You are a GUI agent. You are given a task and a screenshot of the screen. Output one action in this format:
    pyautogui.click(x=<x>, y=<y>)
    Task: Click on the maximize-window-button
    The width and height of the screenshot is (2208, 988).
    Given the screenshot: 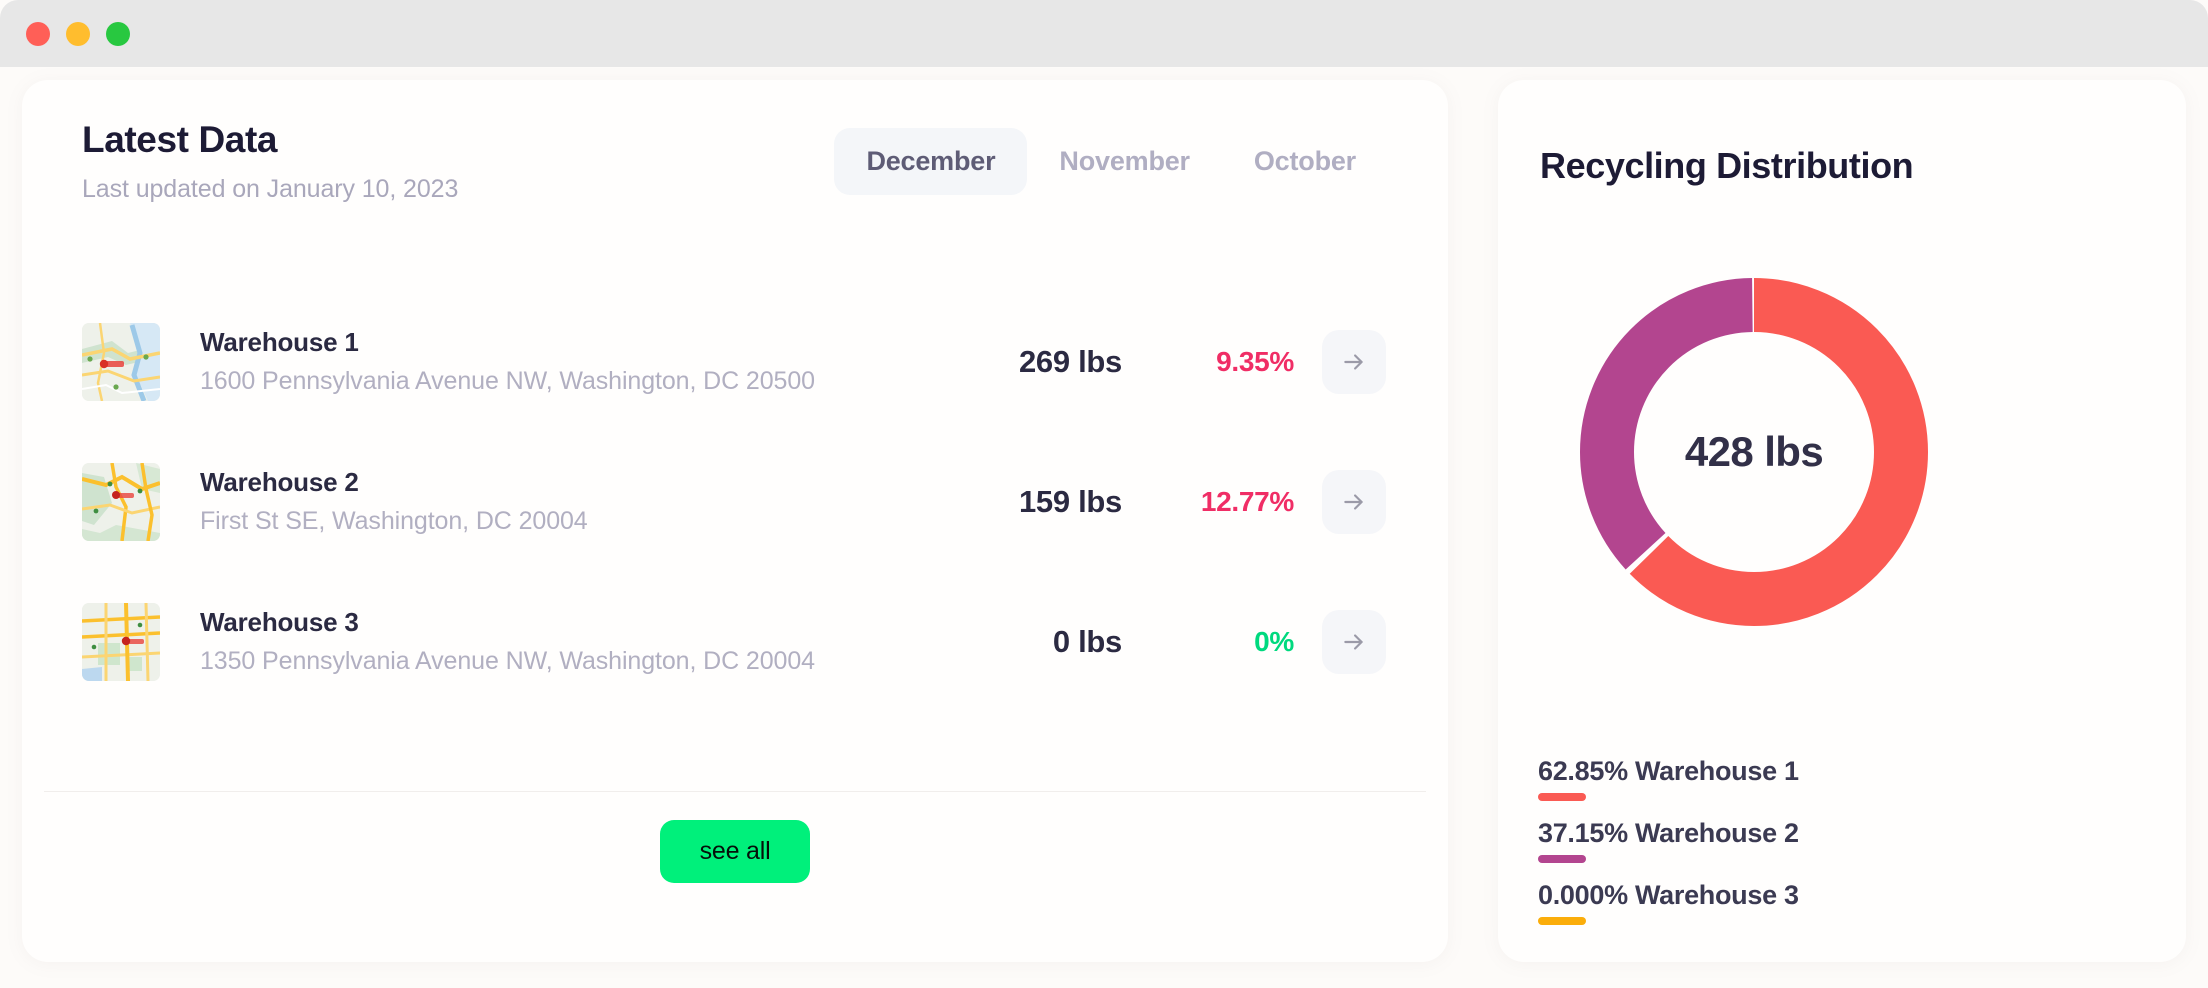 What is the action you would take?
    pyautogui.click(x=118, y=33)
    